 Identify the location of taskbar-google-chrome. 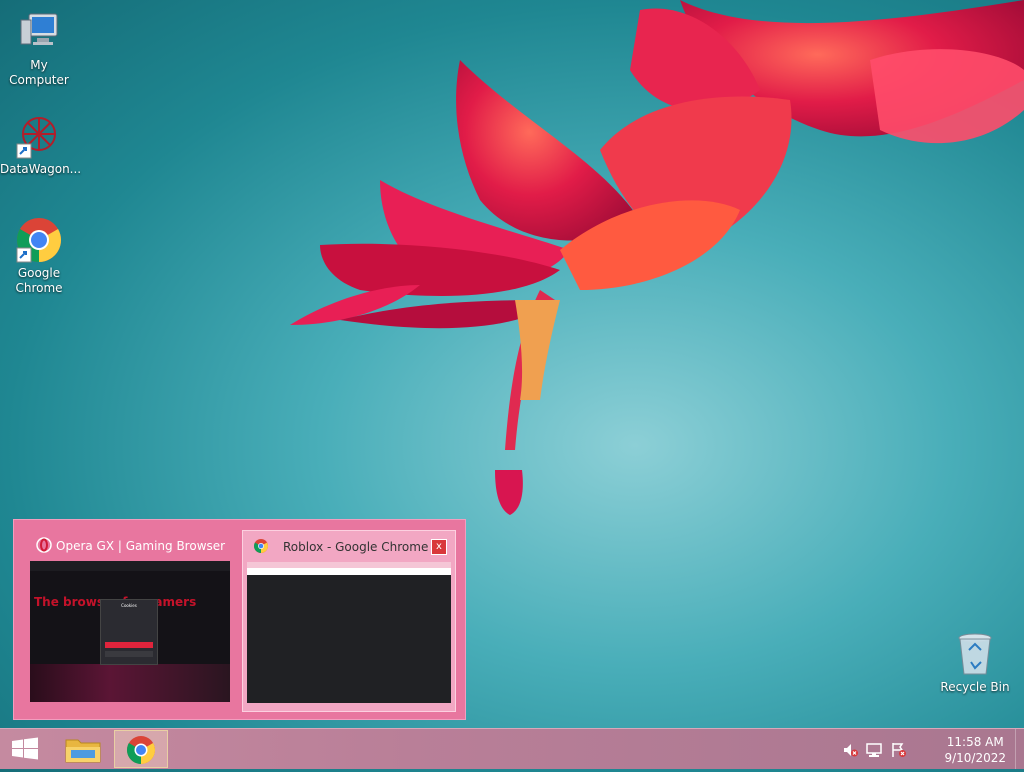
(141, 749).